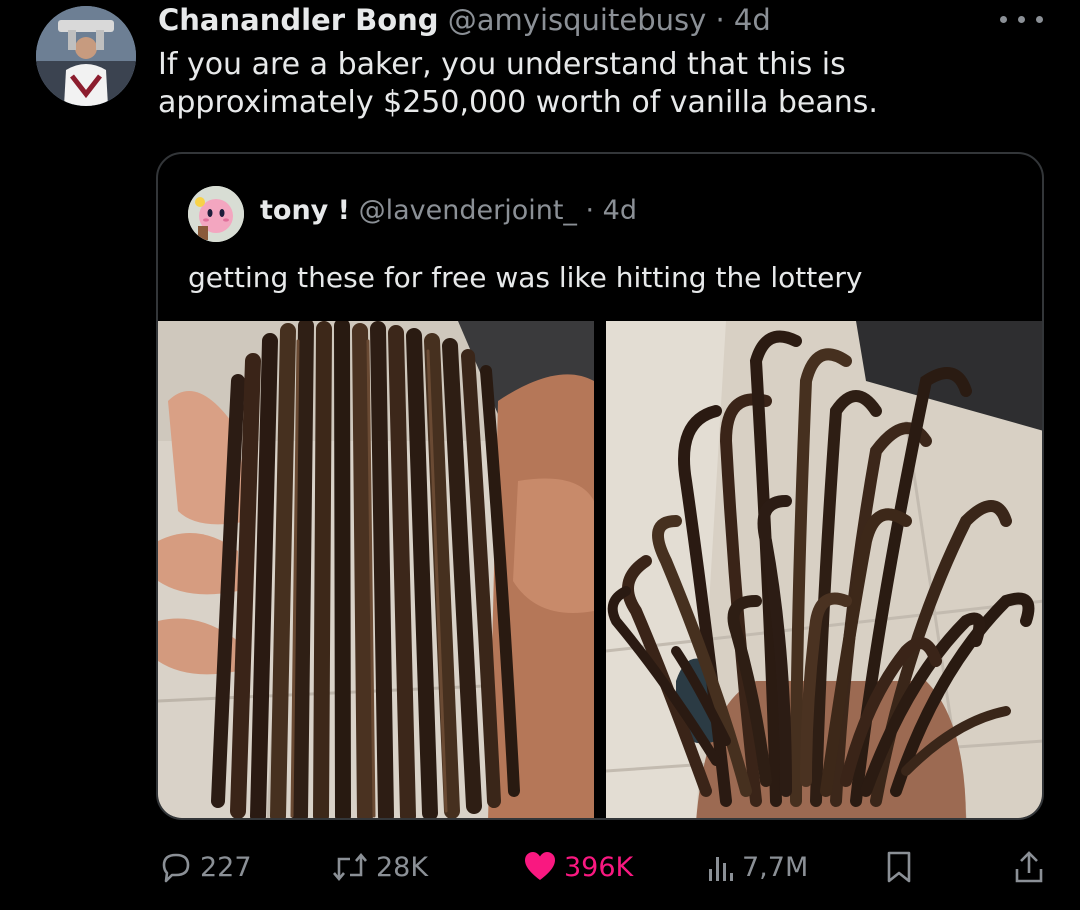 This screenshot has width=1080, height=910. I want to click on like-button: 396K, so click(577, 867).